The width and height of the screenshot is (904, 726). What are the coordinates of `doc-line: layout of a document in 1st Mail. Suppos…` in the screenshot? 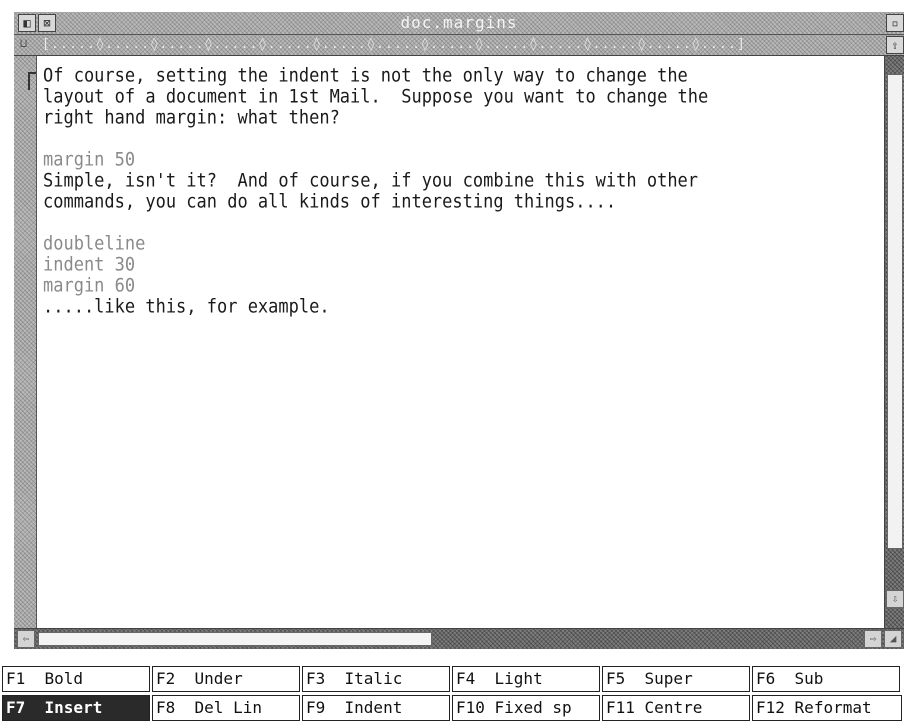 It's located at (376, 96).